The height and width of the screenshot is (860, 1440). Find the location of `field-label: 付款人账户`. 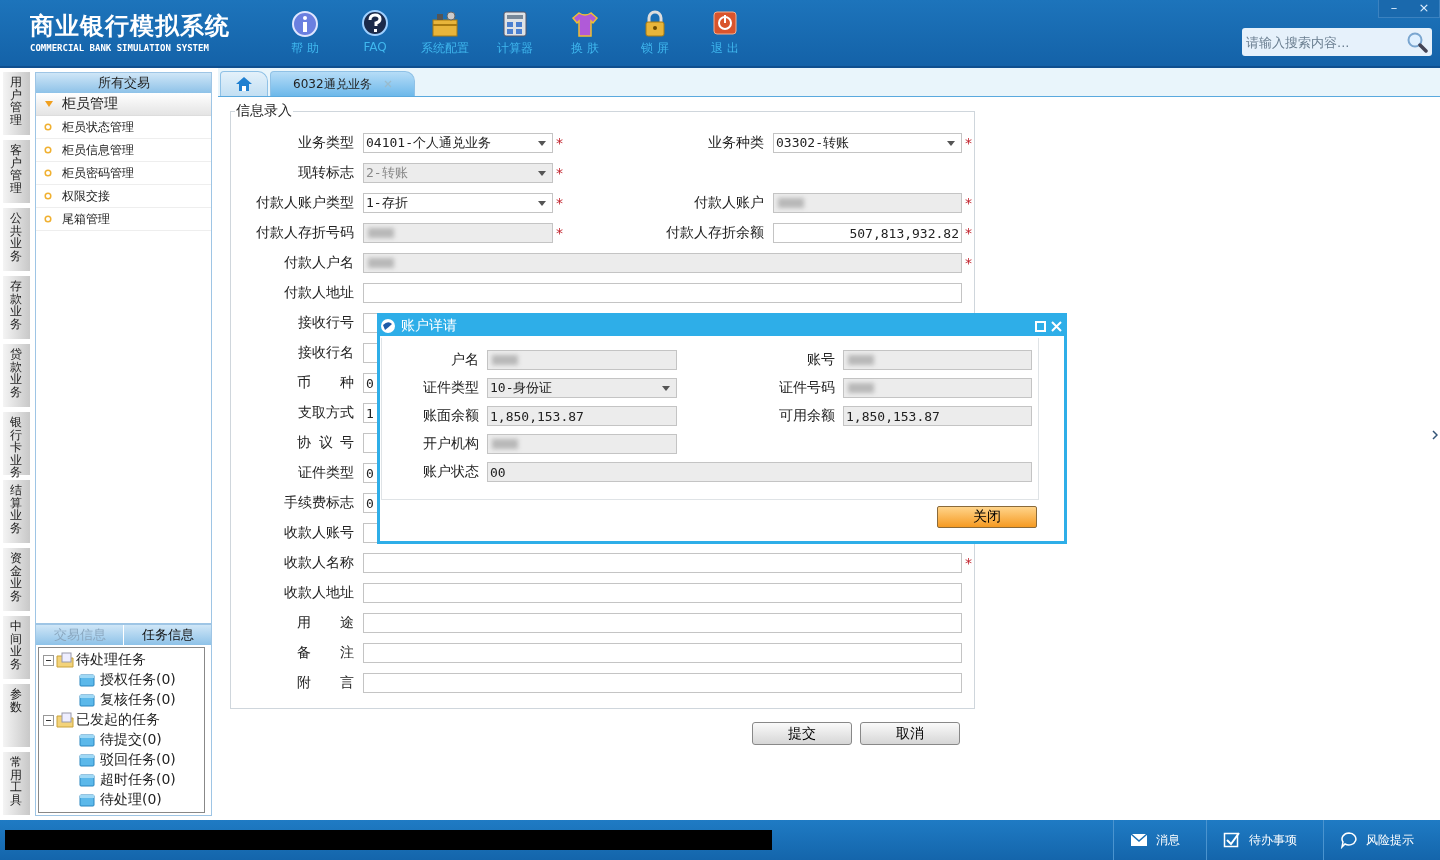

field-label: 付款人账户 is located at coordinates (729, 203).